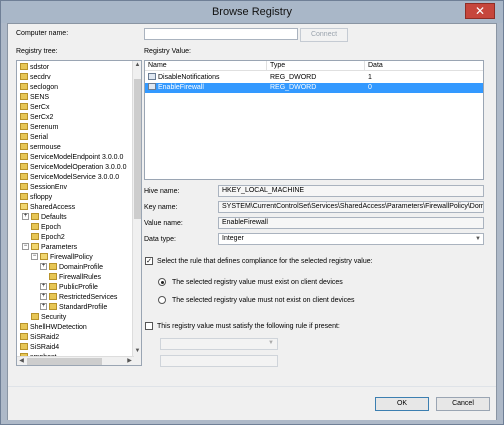 The image size is (504, 425). I want to click on tree-item: SessionEnv, so click(43, 187).